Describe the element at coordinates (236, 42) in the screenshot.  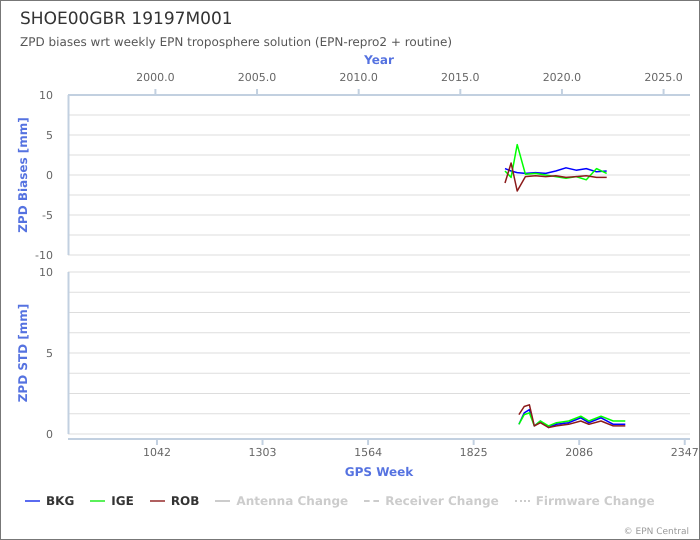
I see `chart-subtitle: ZPD biases wrt weekly EPN troposphere solution (EPN-repro2 + routine)` at that location.